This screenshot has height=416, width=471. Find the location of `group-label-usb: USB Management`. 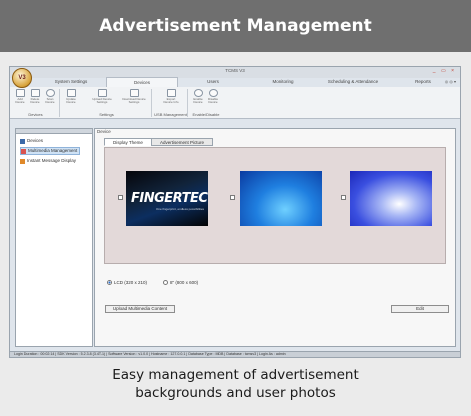

group-label-usb: USB Management is located at coordinates (170, 114).